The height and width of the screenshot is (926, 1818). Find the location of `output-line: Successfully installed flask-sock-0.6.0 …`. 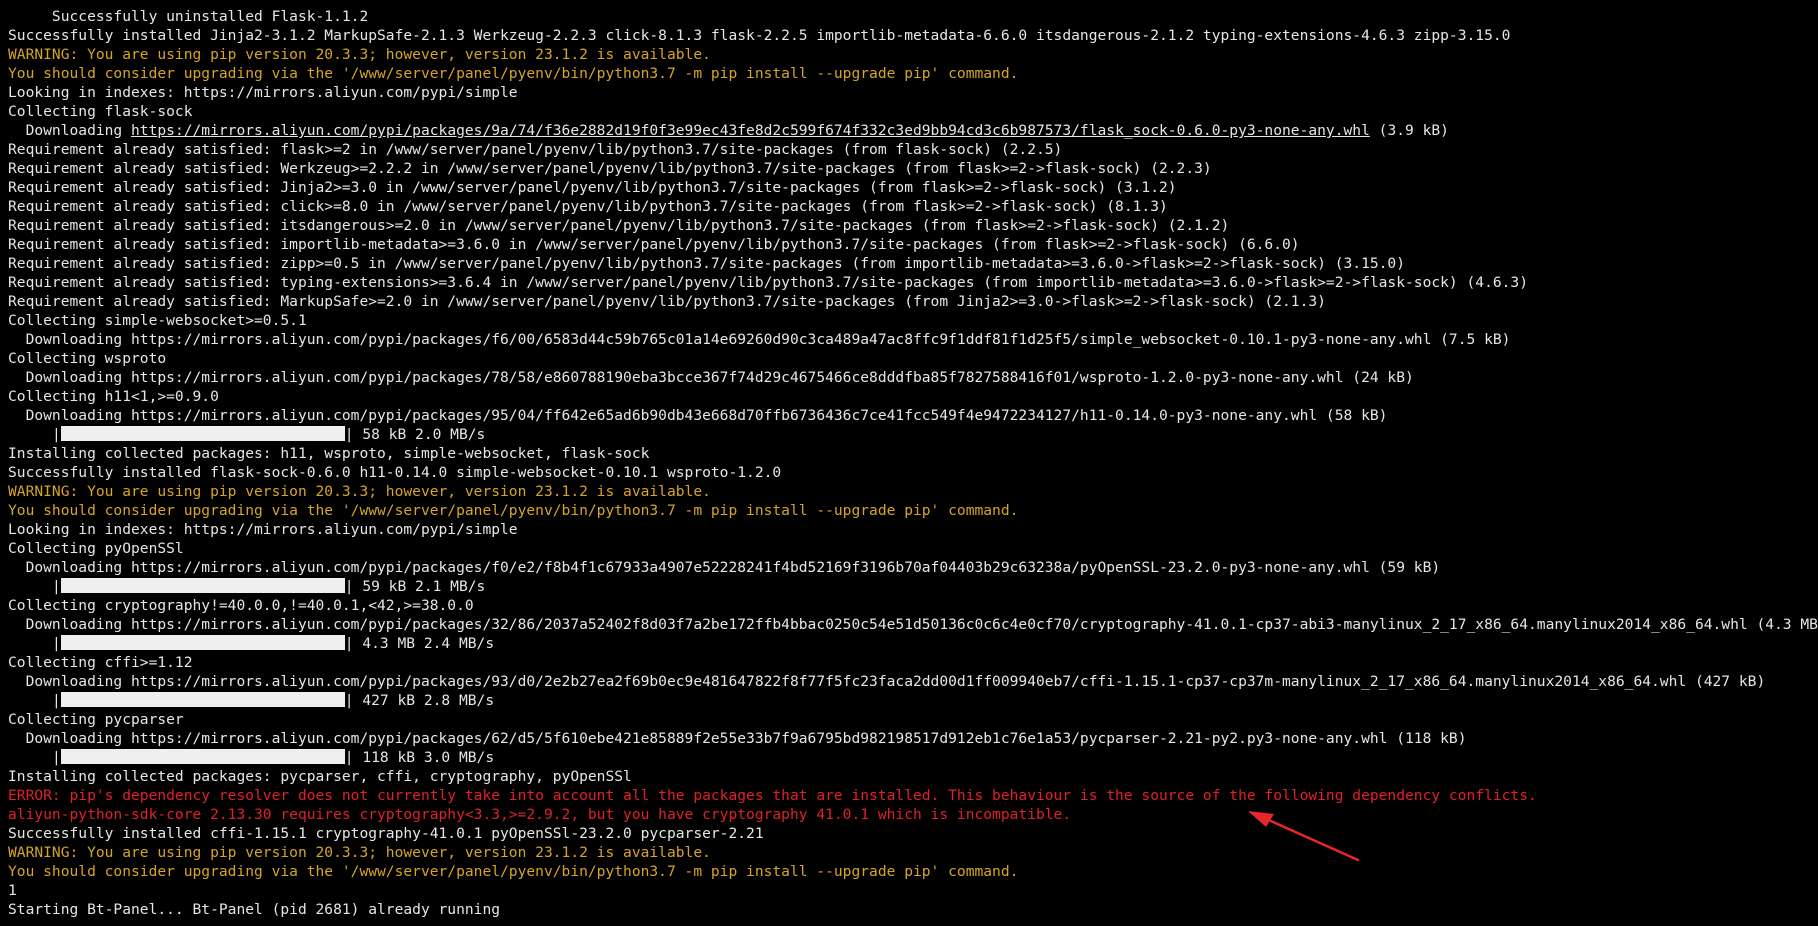

output-line: Successfully installed flask-sock-0.6.0 … is located at coordinates (395, 472).